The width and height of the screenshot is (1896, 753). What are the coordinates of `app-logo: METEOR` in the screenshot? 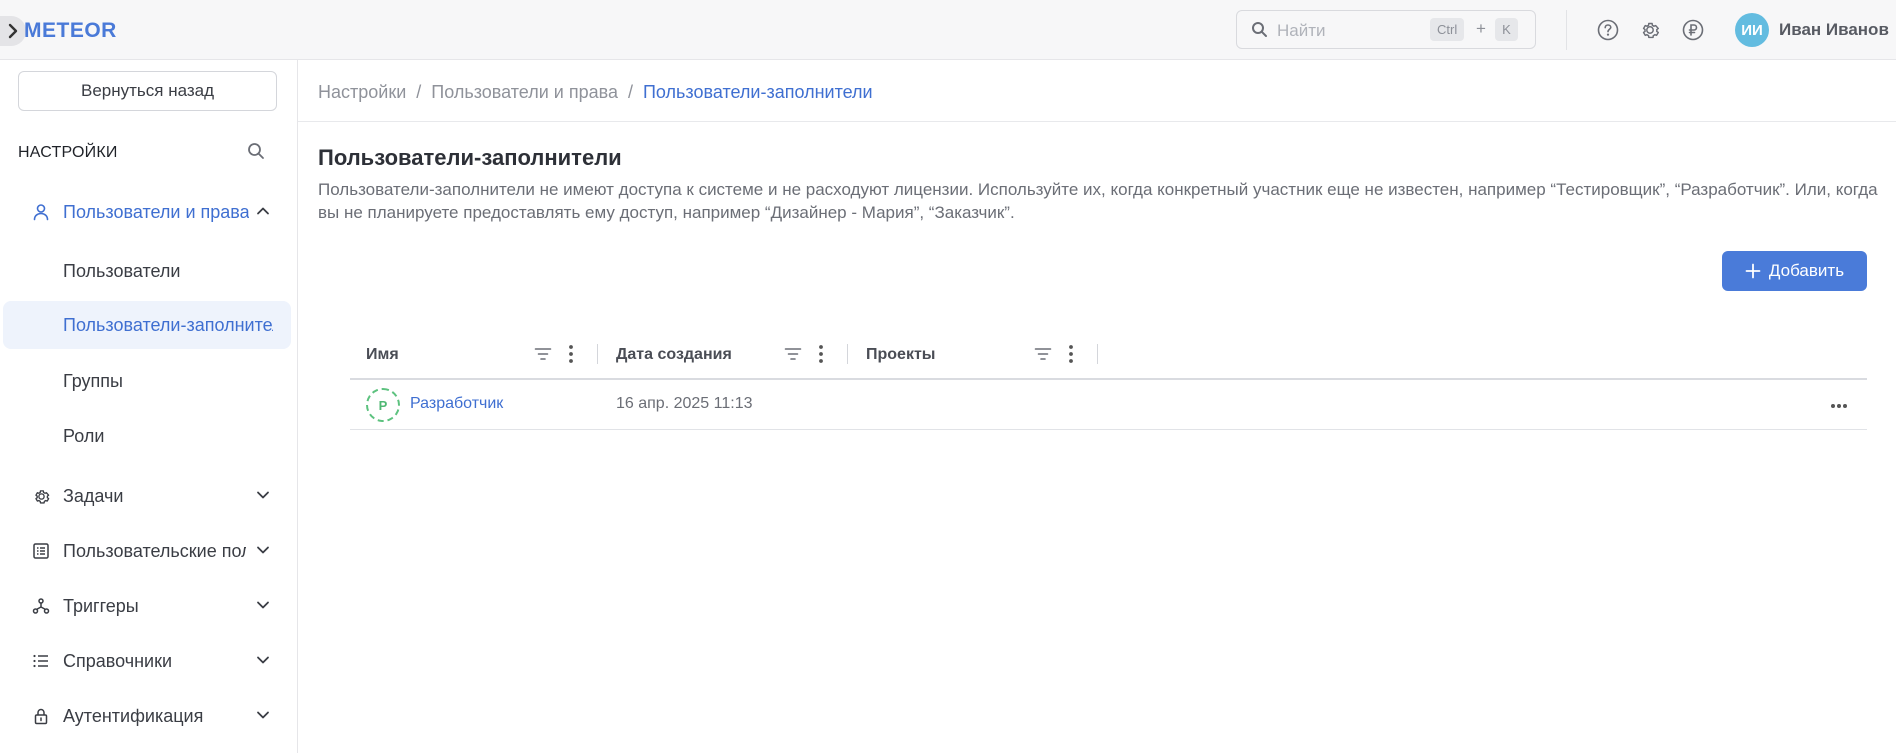 It's located at (70, 31).